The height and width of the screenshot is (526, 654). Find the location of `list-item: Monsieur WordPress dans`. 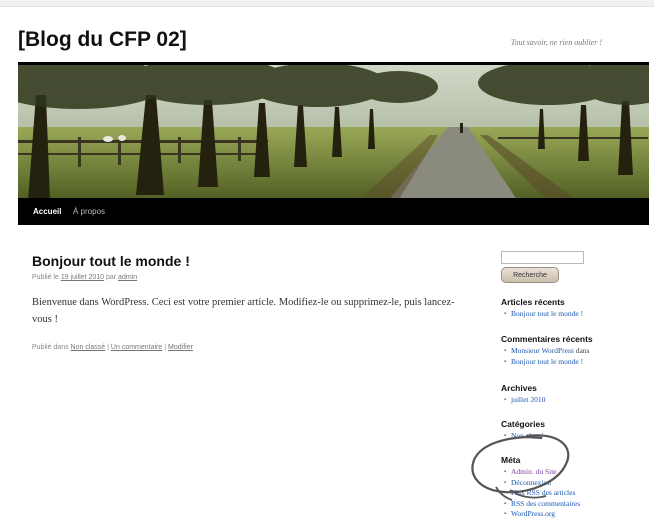

list-item: Monsieur WordPress dans is located at coordinates (546, 351).